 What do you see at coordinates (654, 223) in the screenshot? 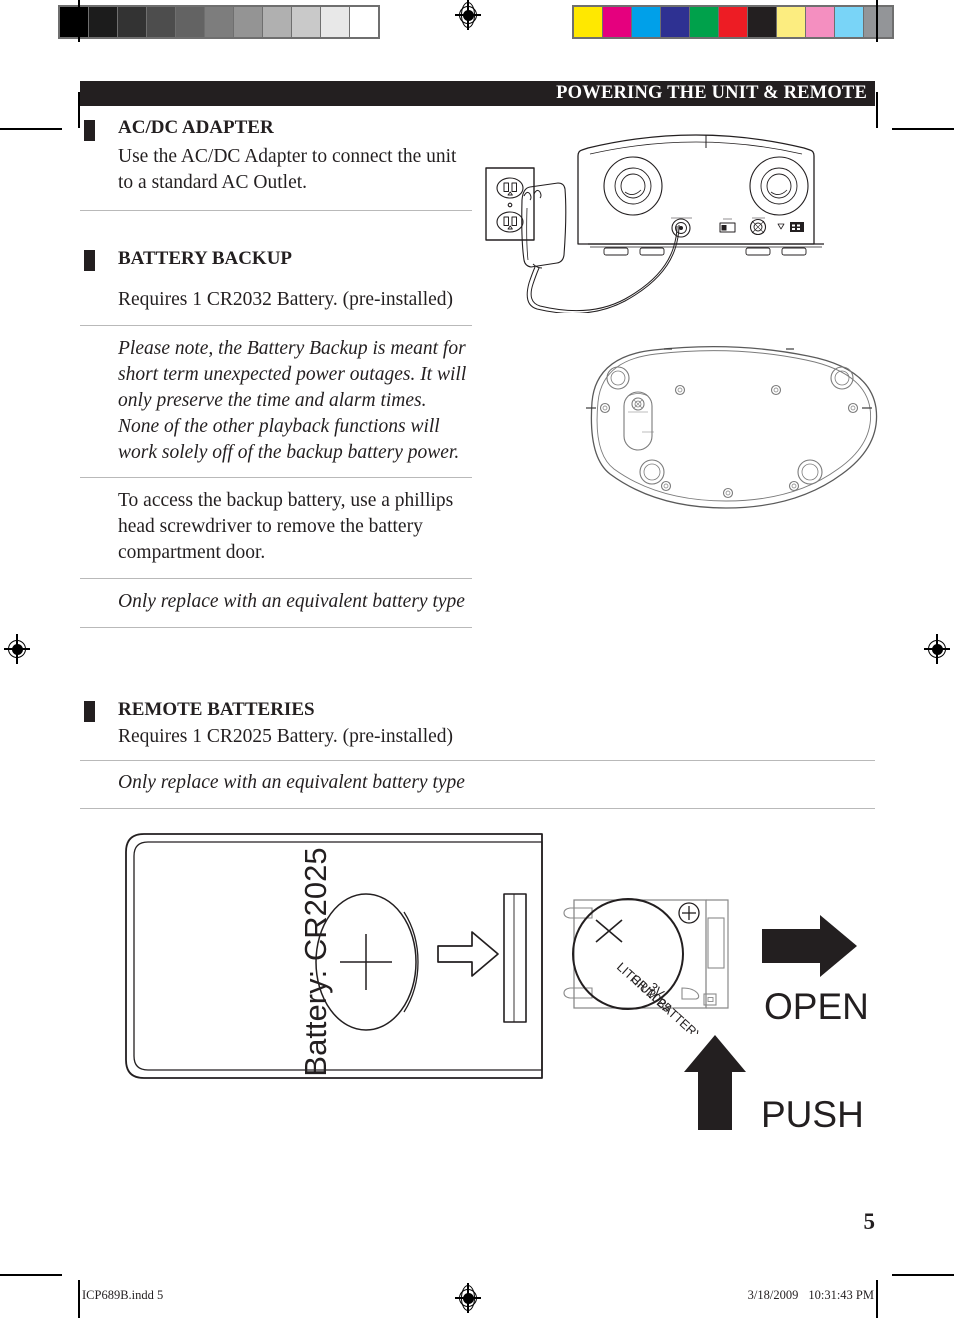
I see `illustration-unit-rear-with-adapter` at bounding box center [654, 223].